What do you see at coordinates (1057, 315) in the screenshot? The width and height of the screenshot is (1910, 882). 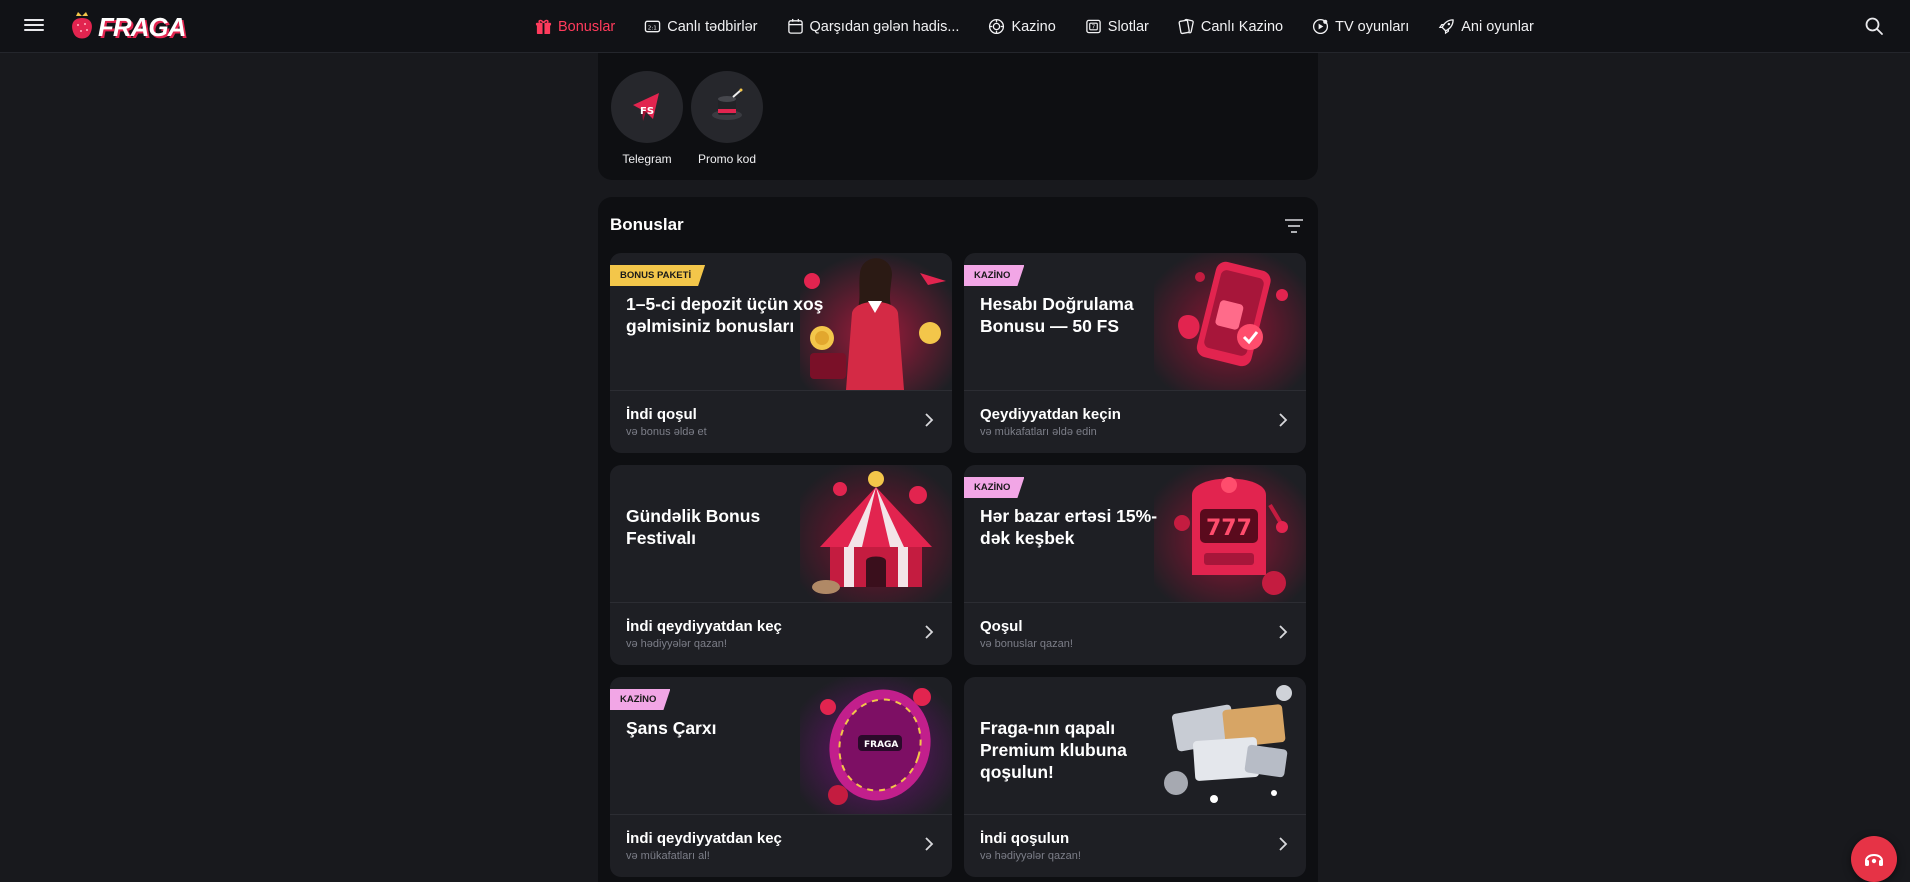 I see `card-title: Hesabı Doğrulama Bonusu — 50 FS` at bounding box center [1057, 315].